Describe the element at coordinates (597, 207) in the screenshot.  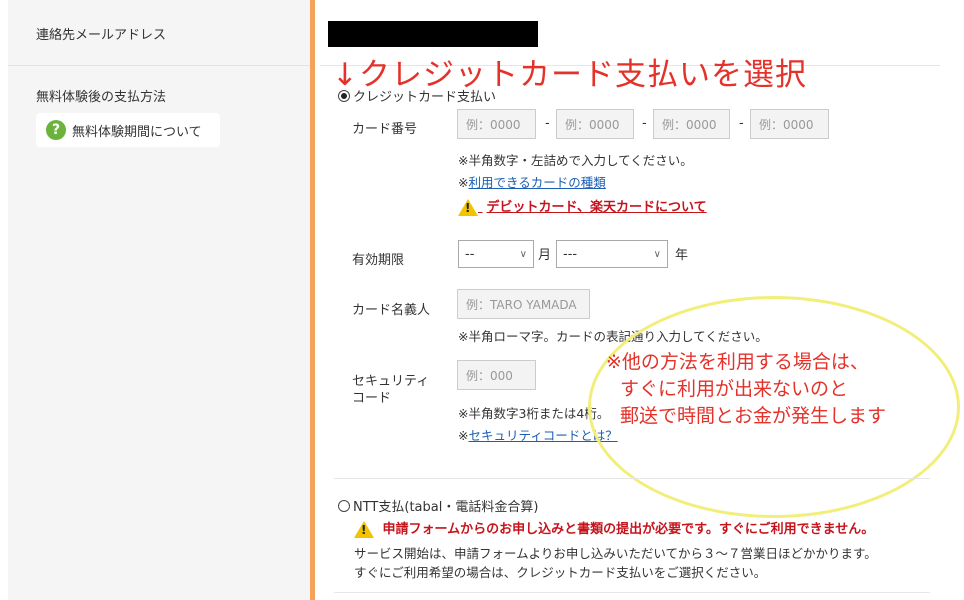
I see `debit-card-link: デビットカード、楽天カードについて` at that location.